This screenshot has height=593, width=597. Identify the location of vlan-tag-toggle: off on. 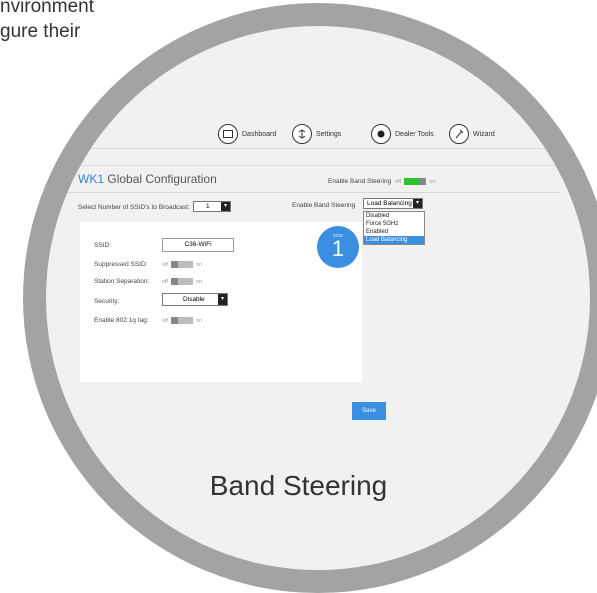
(182, 320).